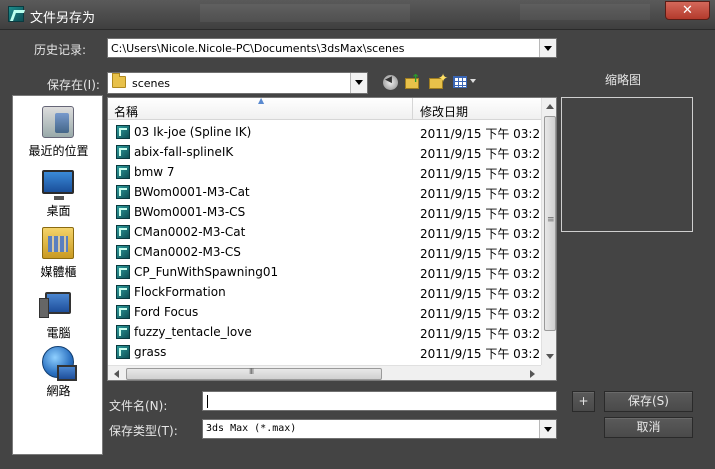  Describe the element at coordinates (150, 352) in the screenshot. I see `file-name: grass` at that location.